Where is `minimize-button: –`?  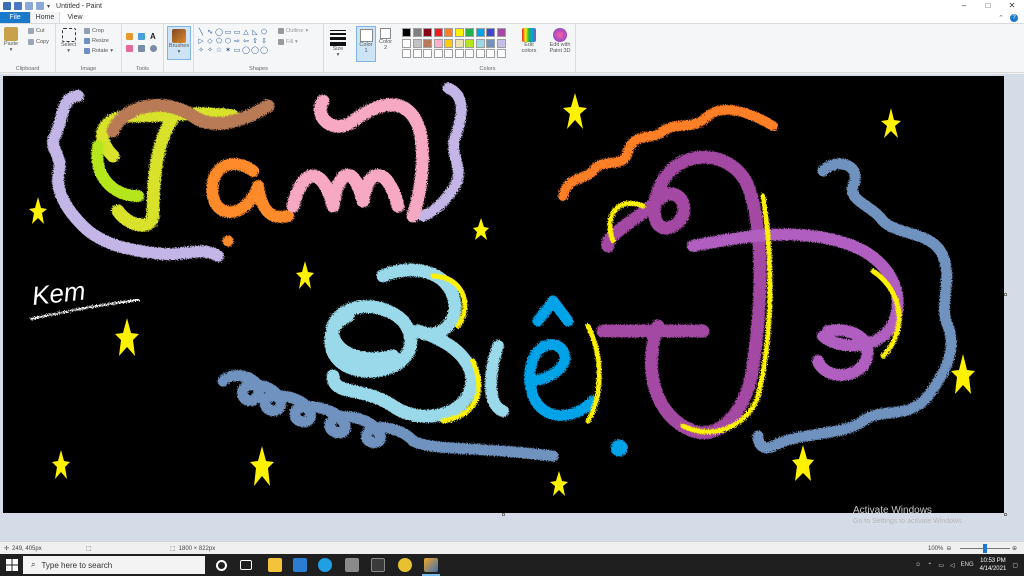 minimize-button: – is located at coordinates (964, 6).